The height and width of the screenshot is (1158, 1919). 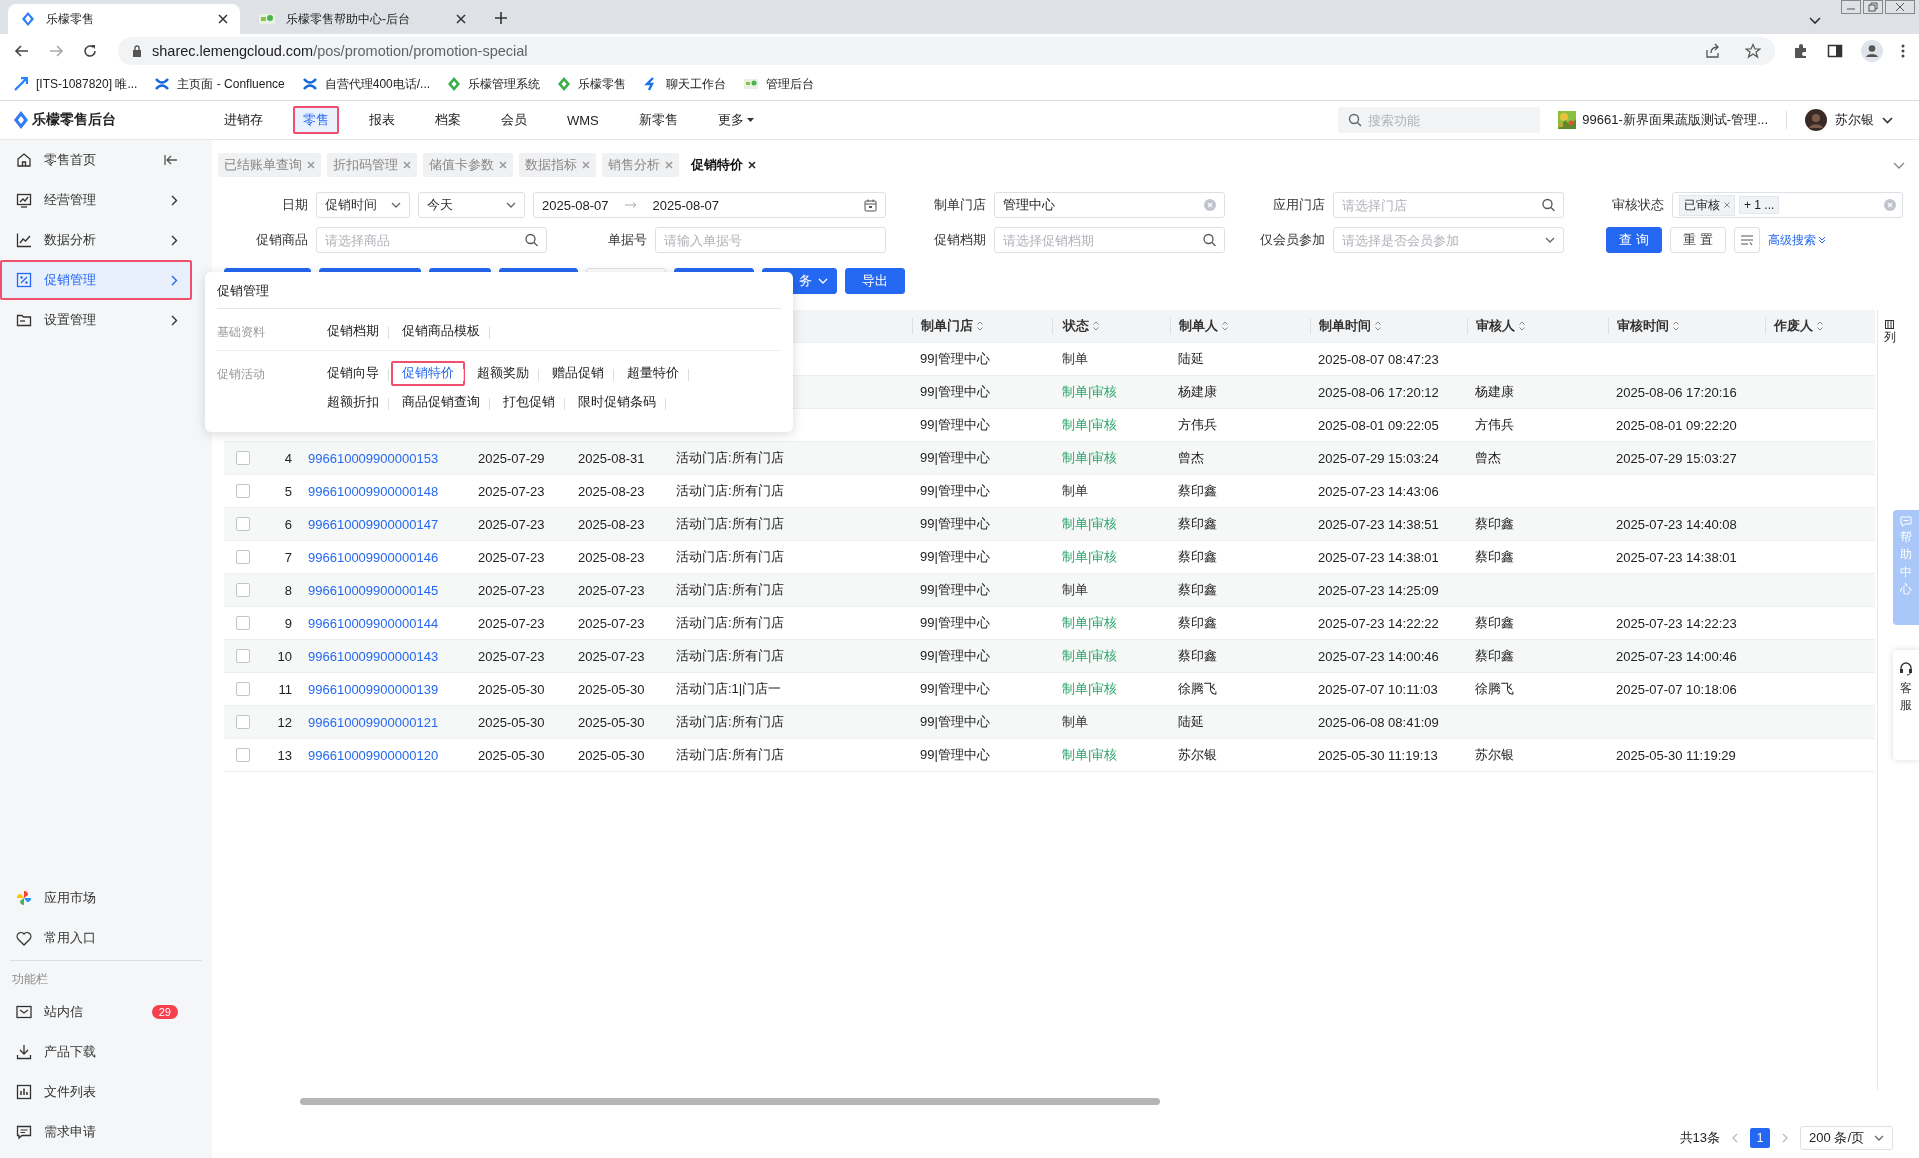 I want to click on filter-tag: 已审核, so click(x=1707, y=205).